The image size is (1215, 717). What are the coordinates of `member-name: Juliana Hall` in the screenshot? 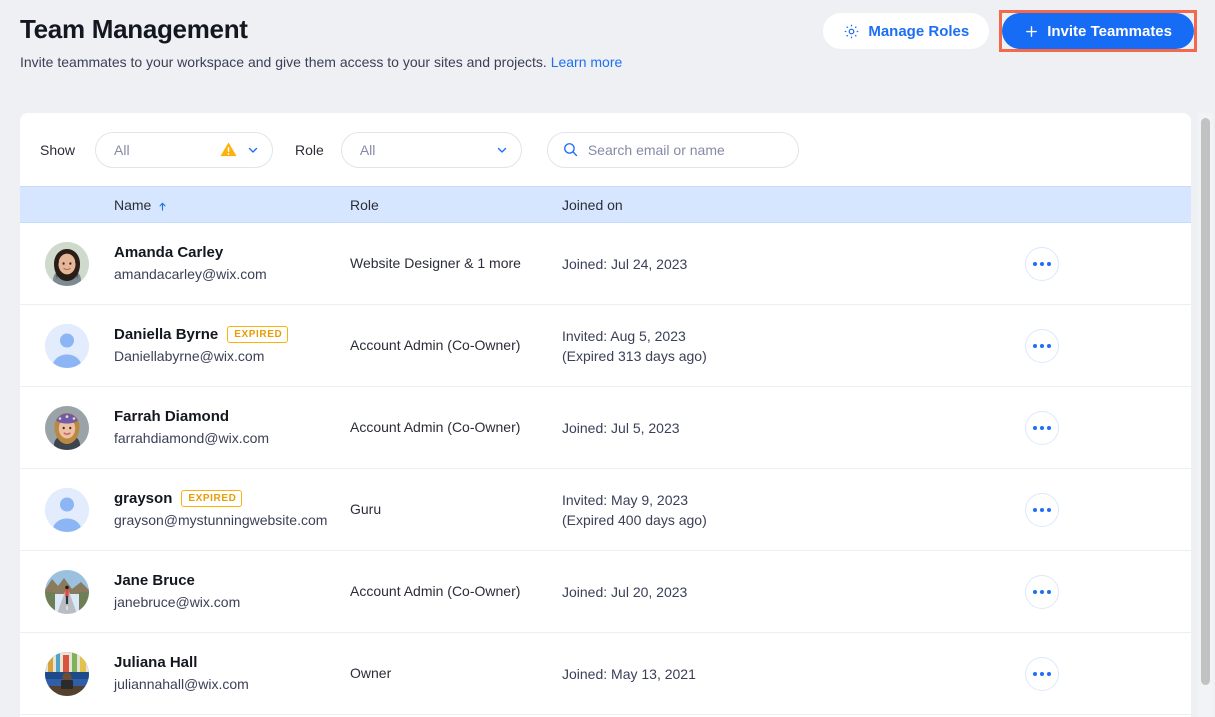 It's located at (156, 662).